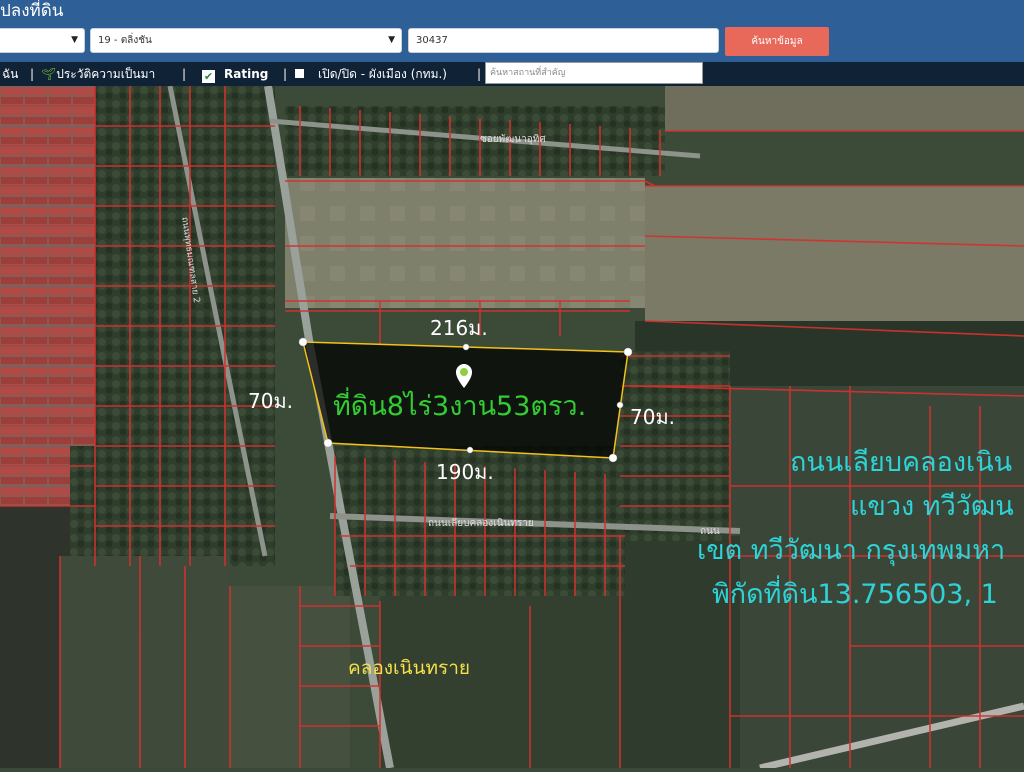  I want to click on parcel-number-value: 30437, so click(432, 40).